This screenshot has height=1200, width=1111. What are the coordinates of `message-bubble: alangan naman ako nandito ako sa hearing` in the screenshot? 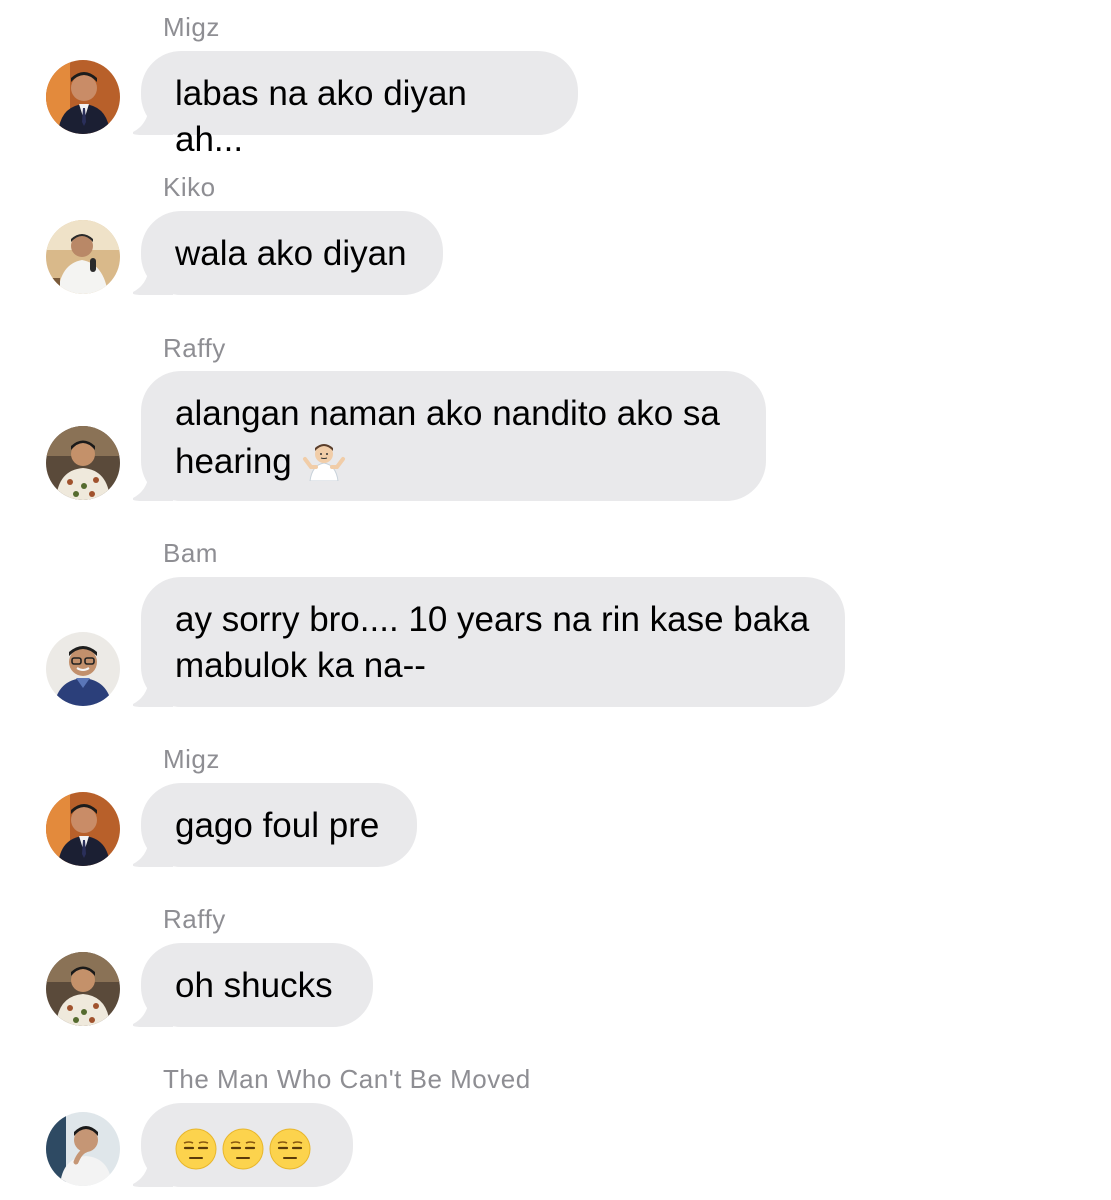 It's located at (449, 436).